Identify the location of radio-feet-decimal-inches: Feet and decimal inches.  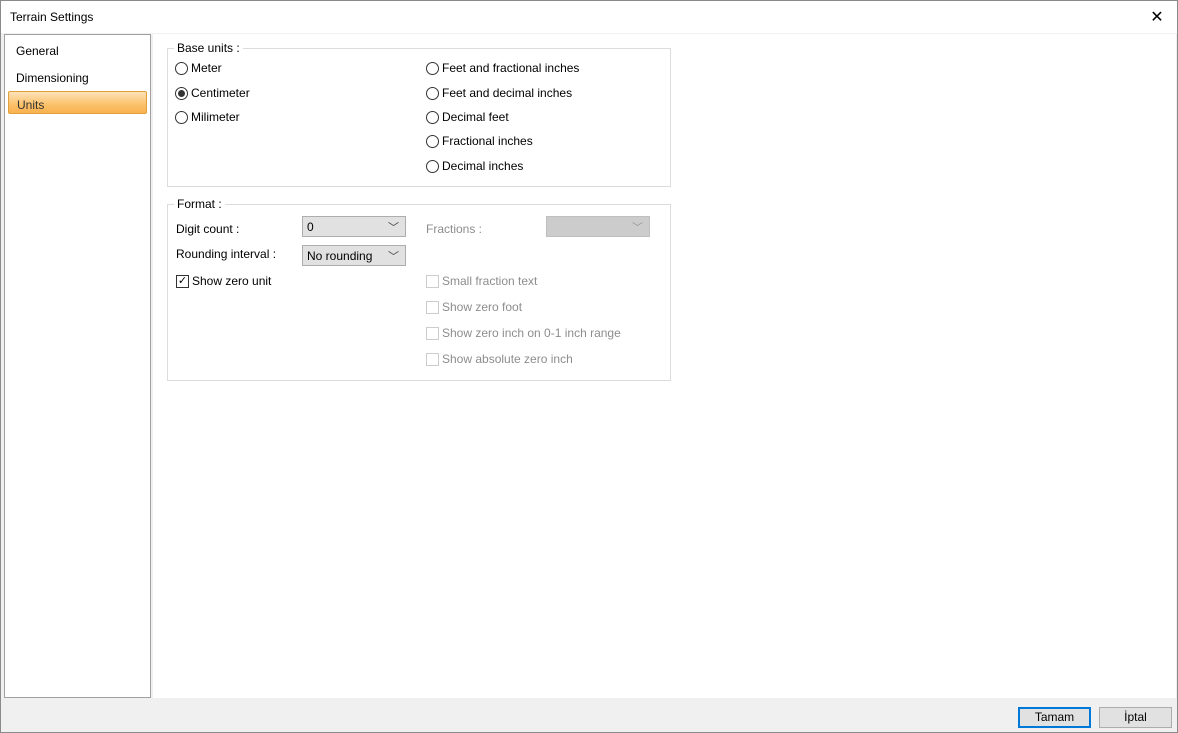
(499, 93).